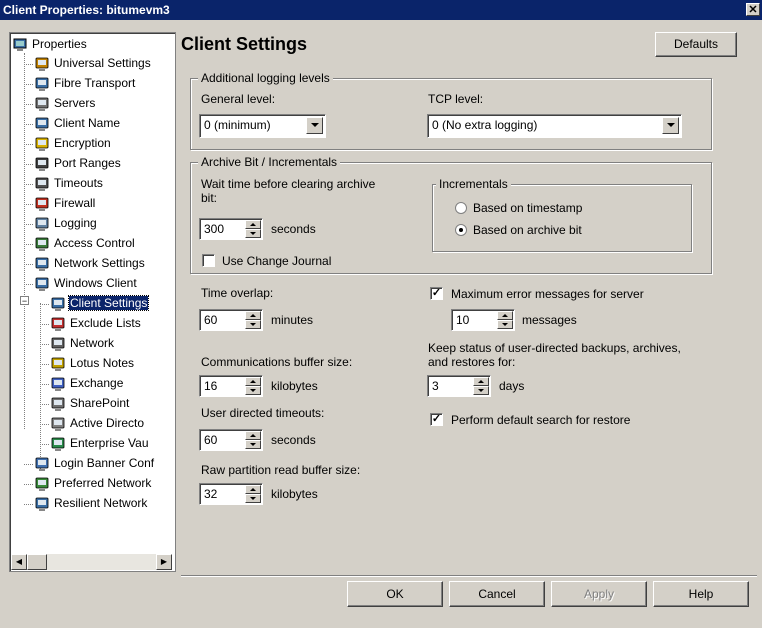 This screenshot has width=762, height=628. What do you see at coordinates (87, 163) in the screenshot?
I see `tree-item-label: Port Ranges` at bounding box center [87, 163].